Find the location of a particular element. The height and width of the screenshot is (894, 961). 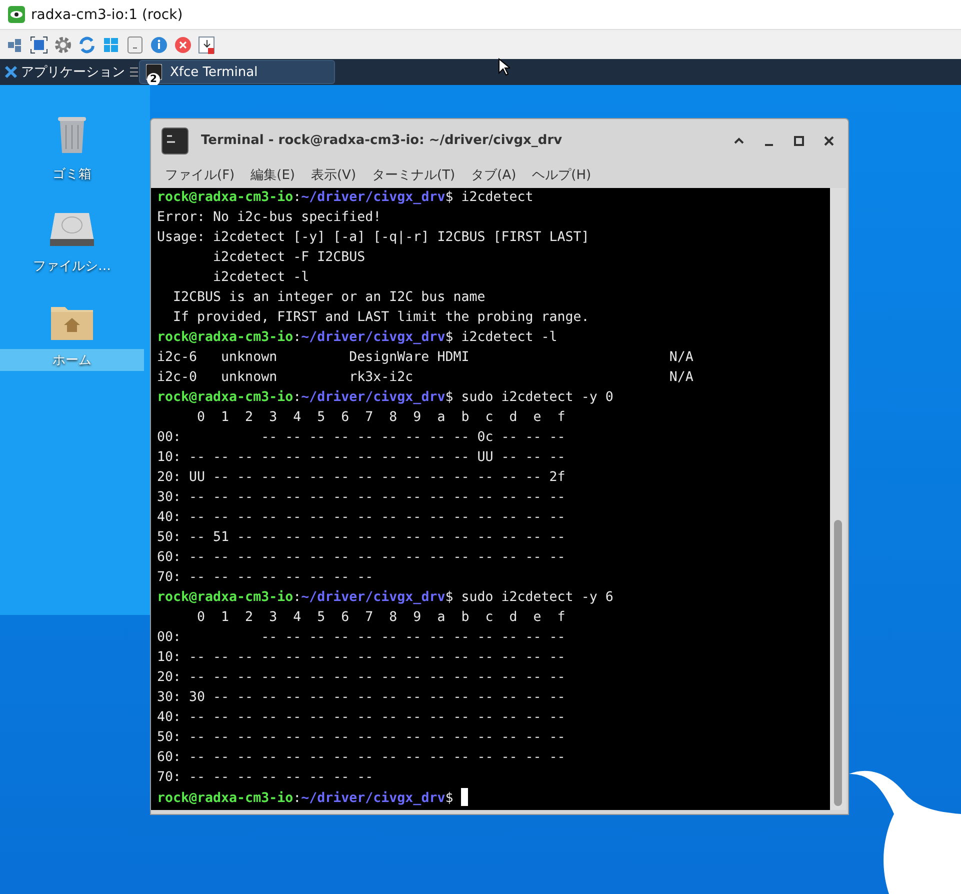

output-line: Usage: i2cdetect [-y] [-a] [-q|-r] I2CBUS [FIRST LAST] is located at coordinates (373, 238).